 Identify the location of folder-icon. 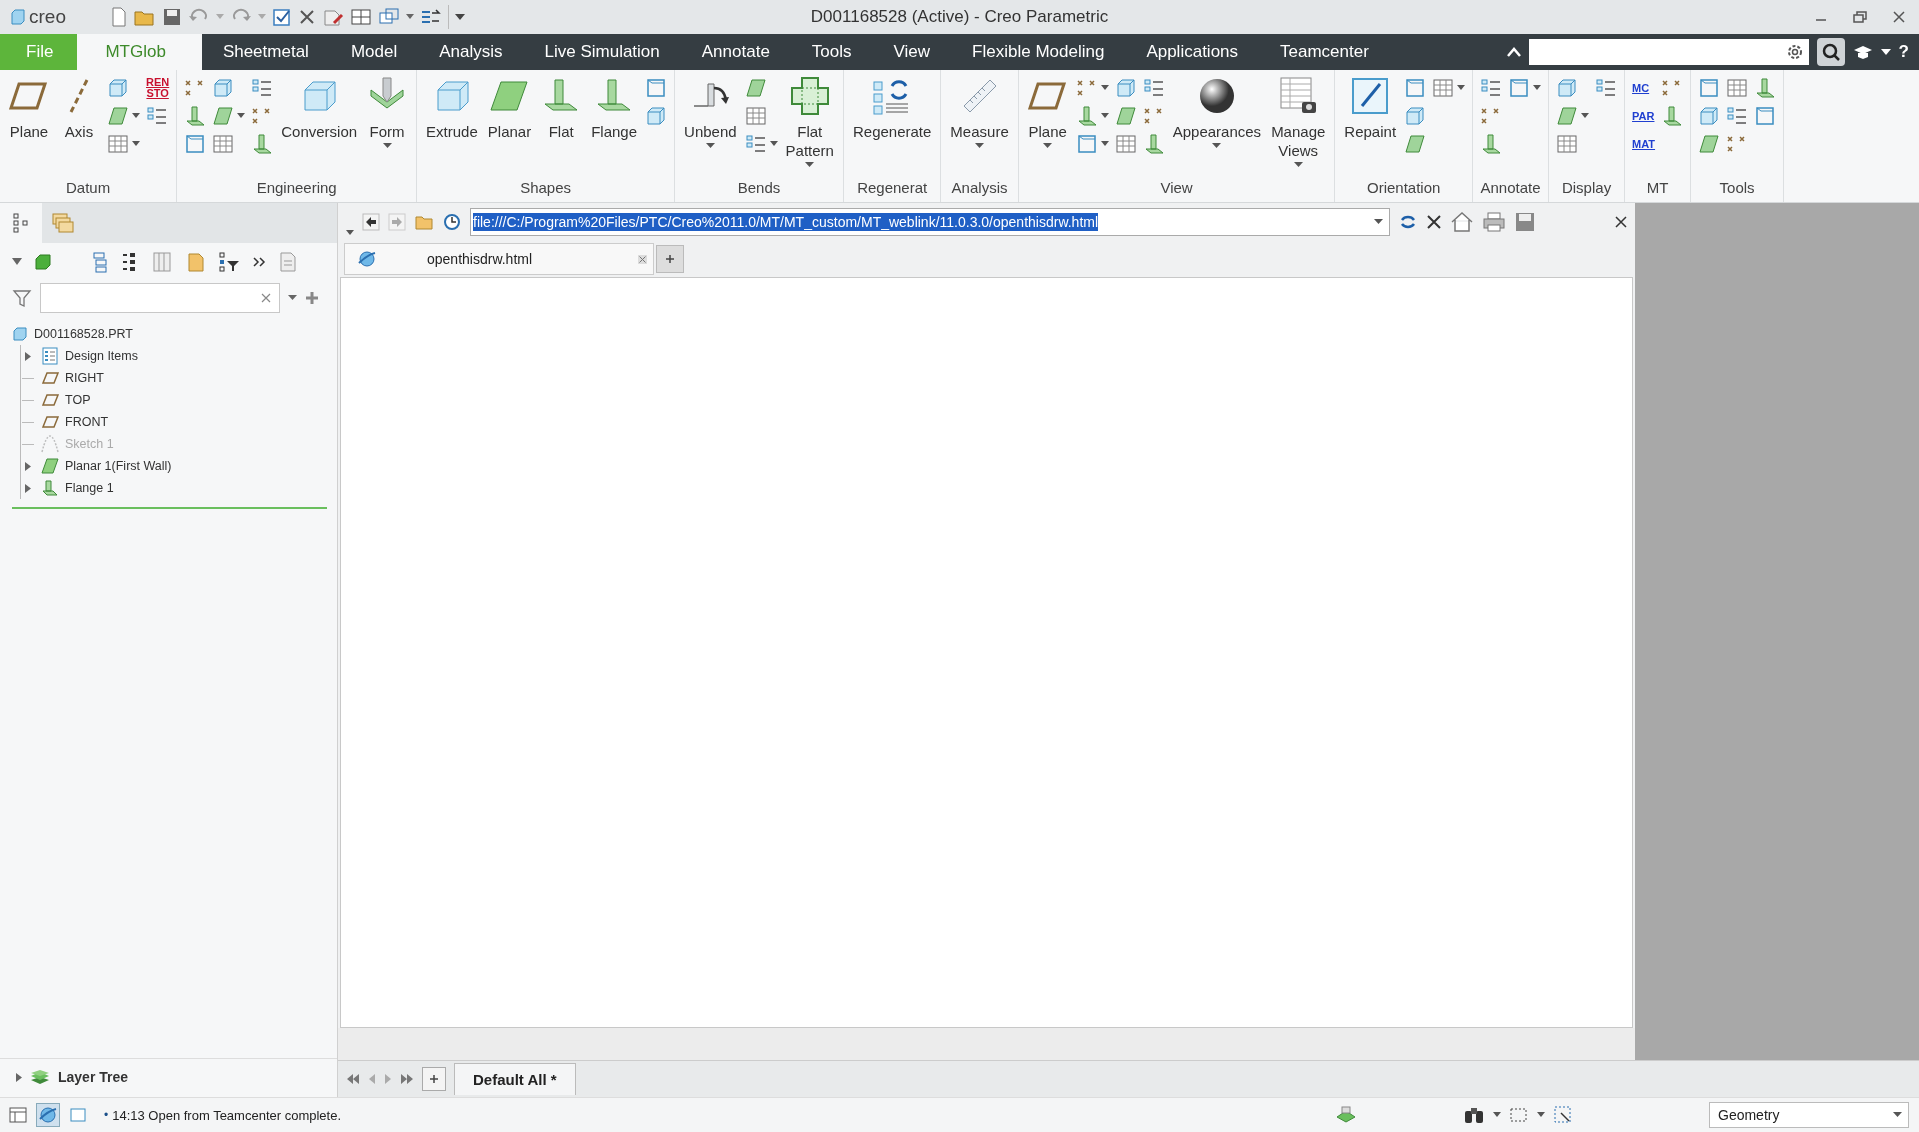
(196, 262).